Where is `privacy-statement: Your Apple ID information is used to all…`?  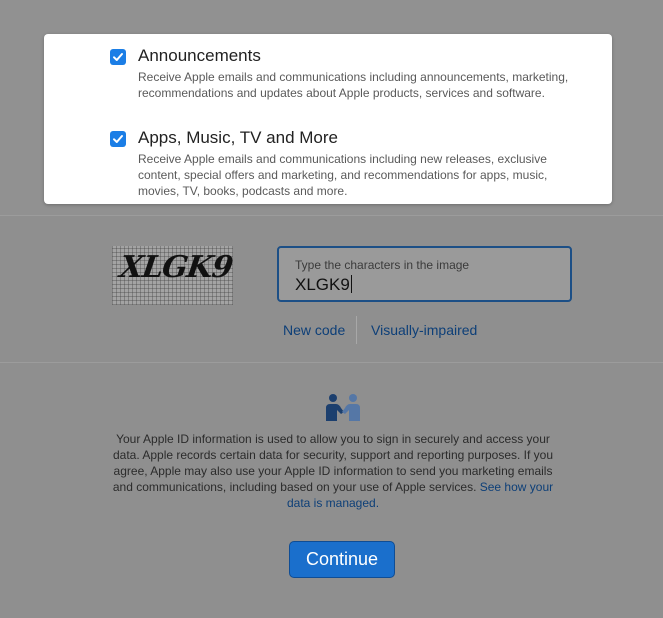 privacy-statement: Your Apple ID information is used to all… is located at coordinates (333, 471).